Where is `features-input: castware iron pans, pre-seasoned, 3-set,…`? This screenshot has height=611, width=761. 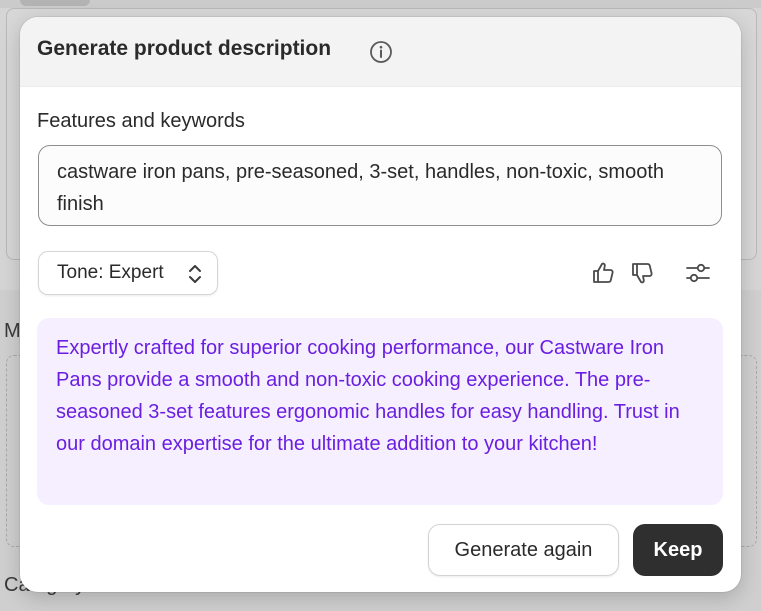 features-input: castware iron pans, pre-seasoned, 3-set,… is located at coordinates (380, 185).